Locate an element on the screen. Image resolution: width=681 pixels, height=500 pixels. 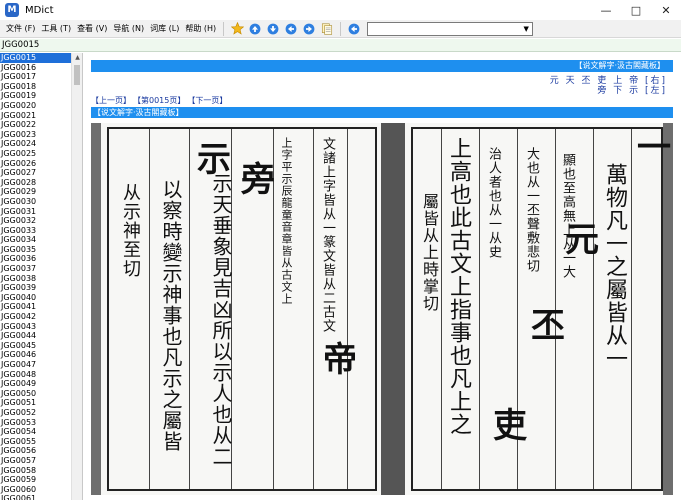
current-page-link: 【第0015页】 is located at coordinates (159, 100).